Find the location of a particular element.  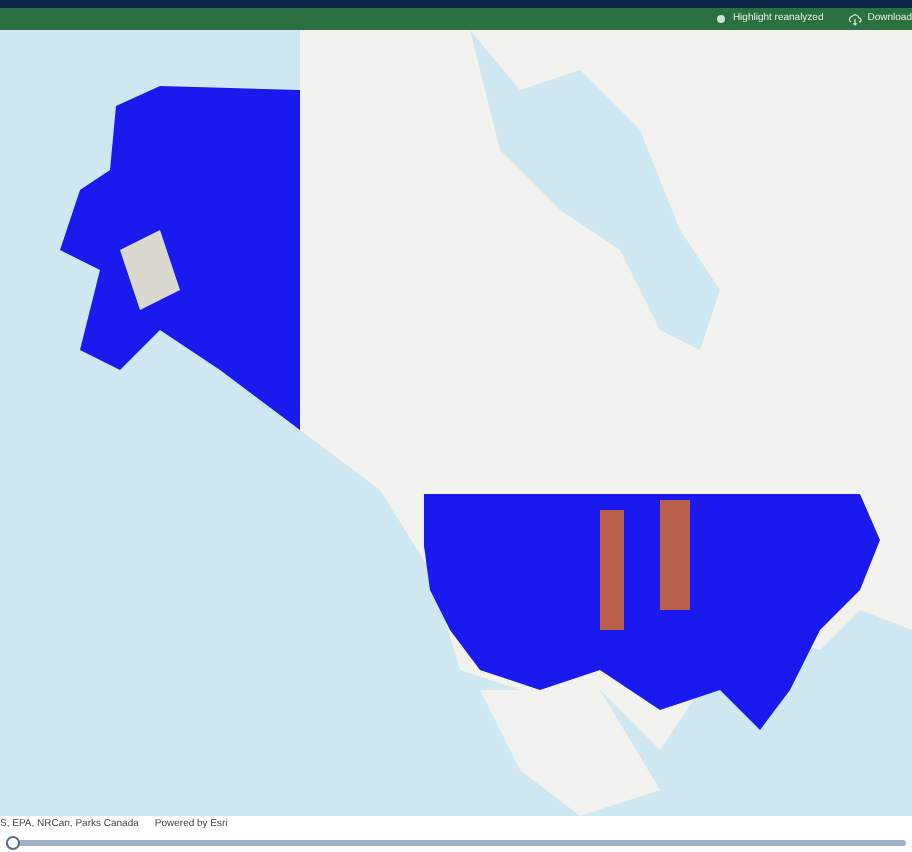

cloud-download-icon is located at coordinates (854, 19).